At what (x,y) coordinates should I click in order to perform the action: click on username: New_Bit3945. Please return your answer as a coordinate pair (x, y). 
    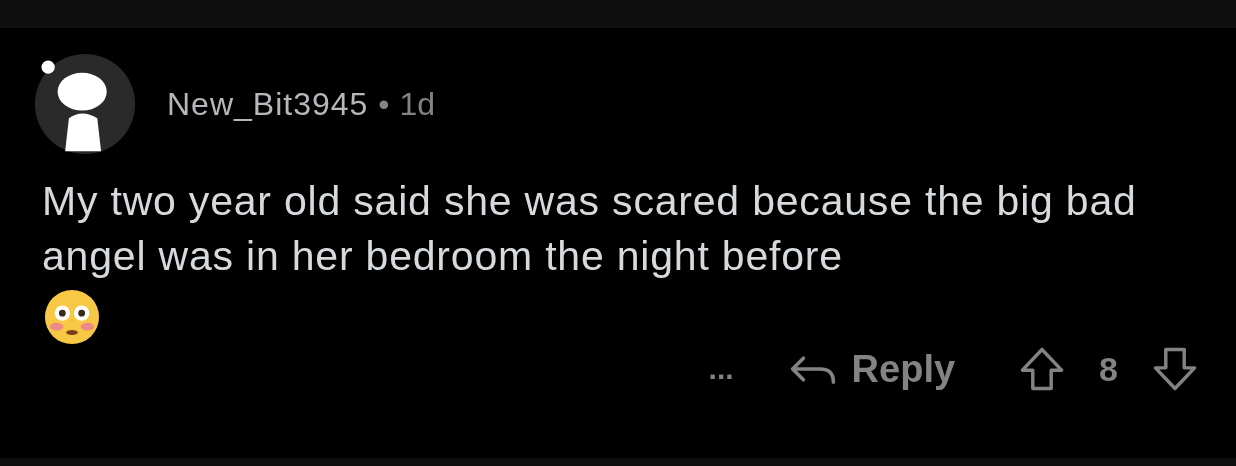
    Looking at the image, I should click on (268, 104).